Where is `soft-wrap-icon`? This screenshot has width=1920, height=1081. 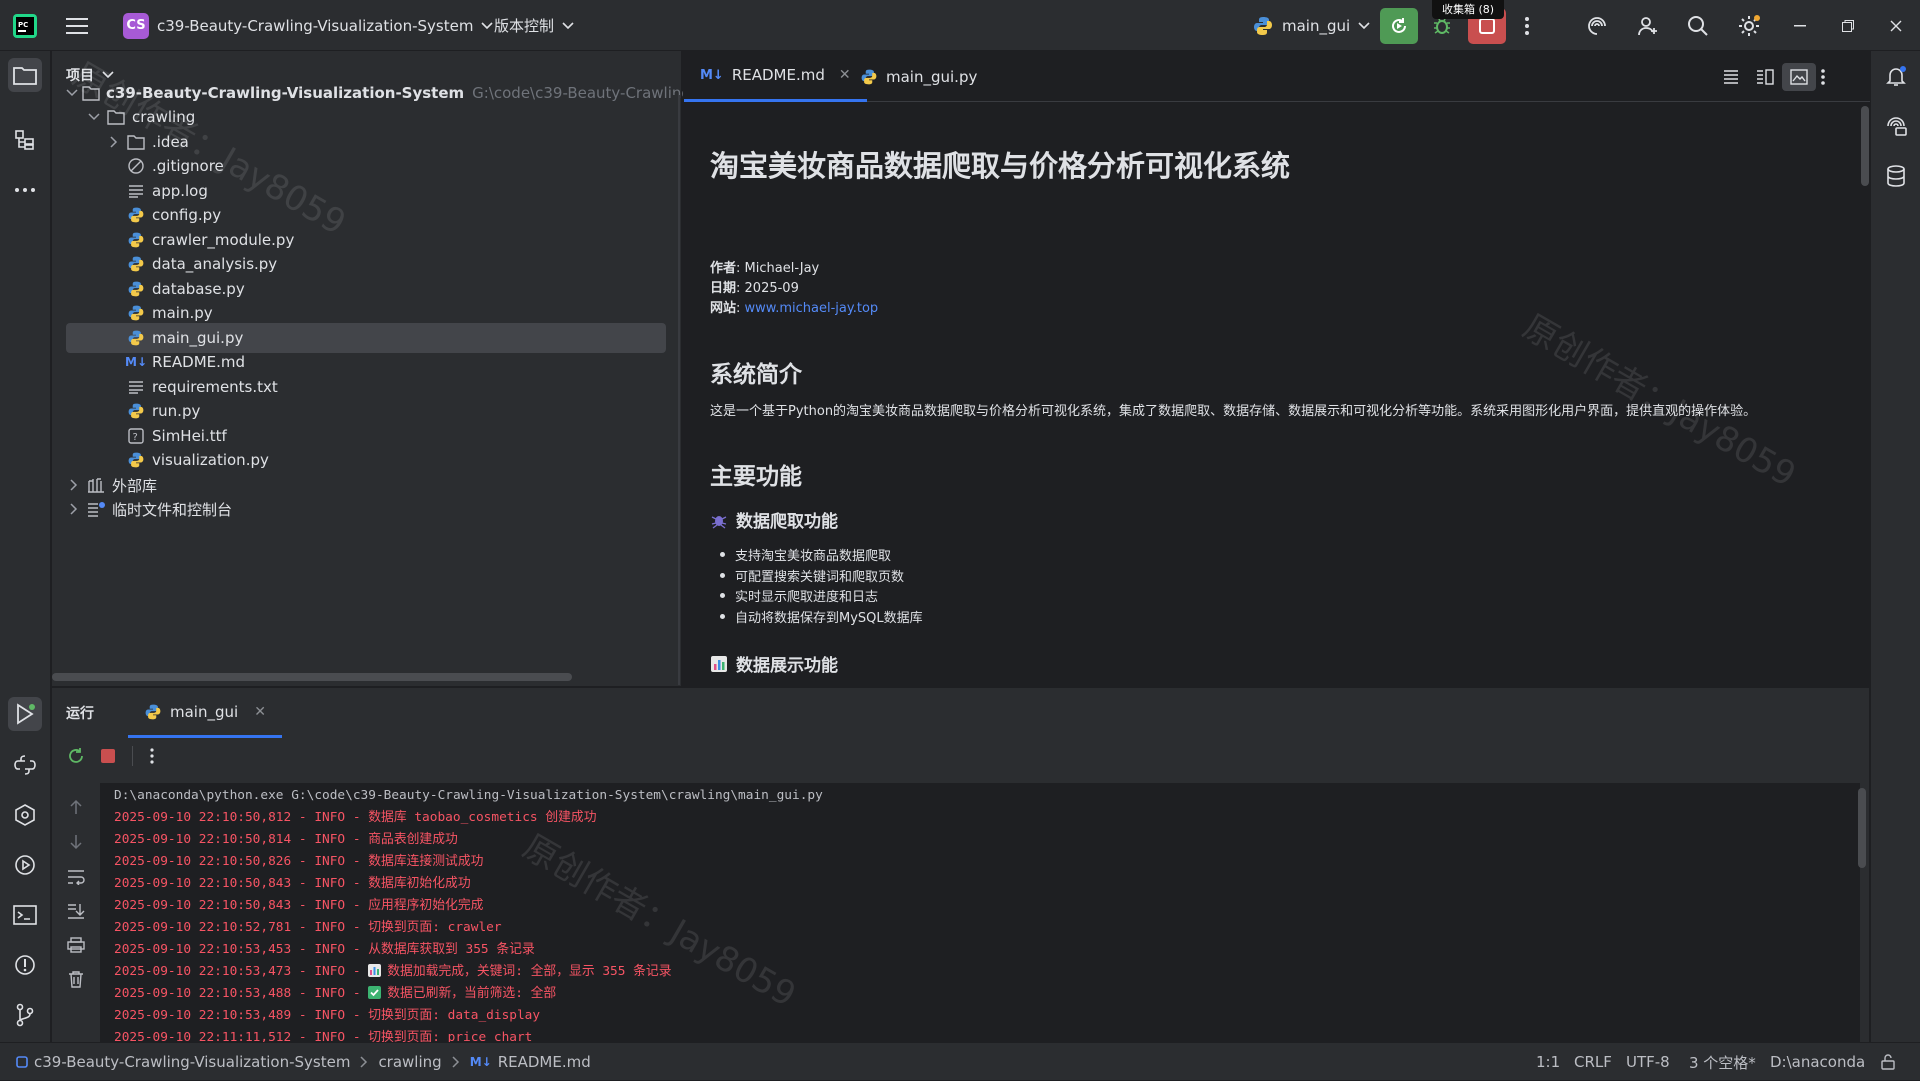
soft-wrap-icon is located at coordinates (76, 877).